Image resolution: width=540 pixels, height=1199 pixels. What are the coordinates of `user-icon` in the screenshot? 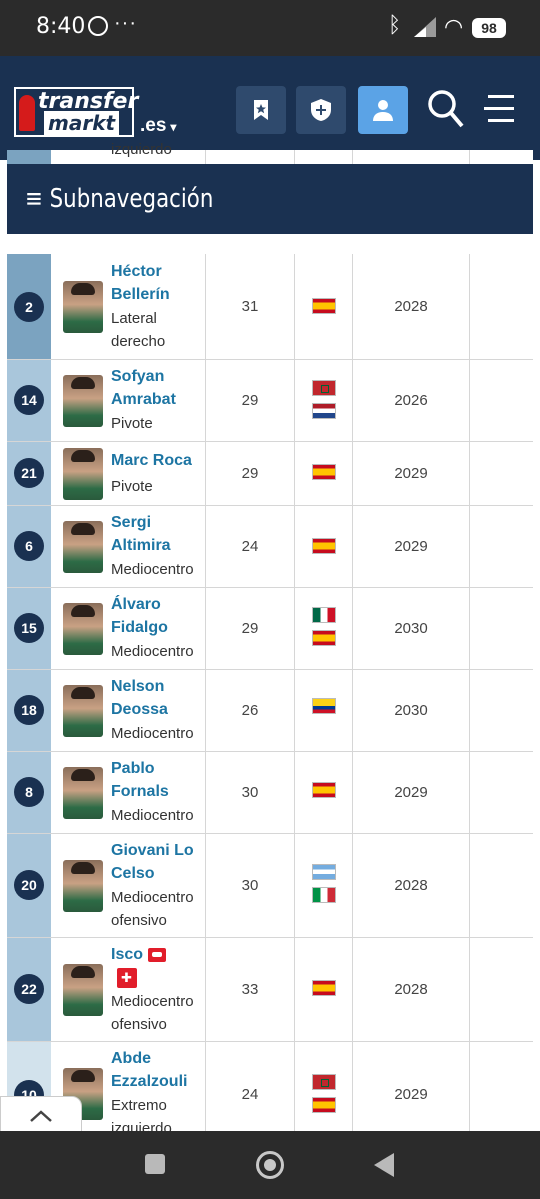 It's located at (383, 110).